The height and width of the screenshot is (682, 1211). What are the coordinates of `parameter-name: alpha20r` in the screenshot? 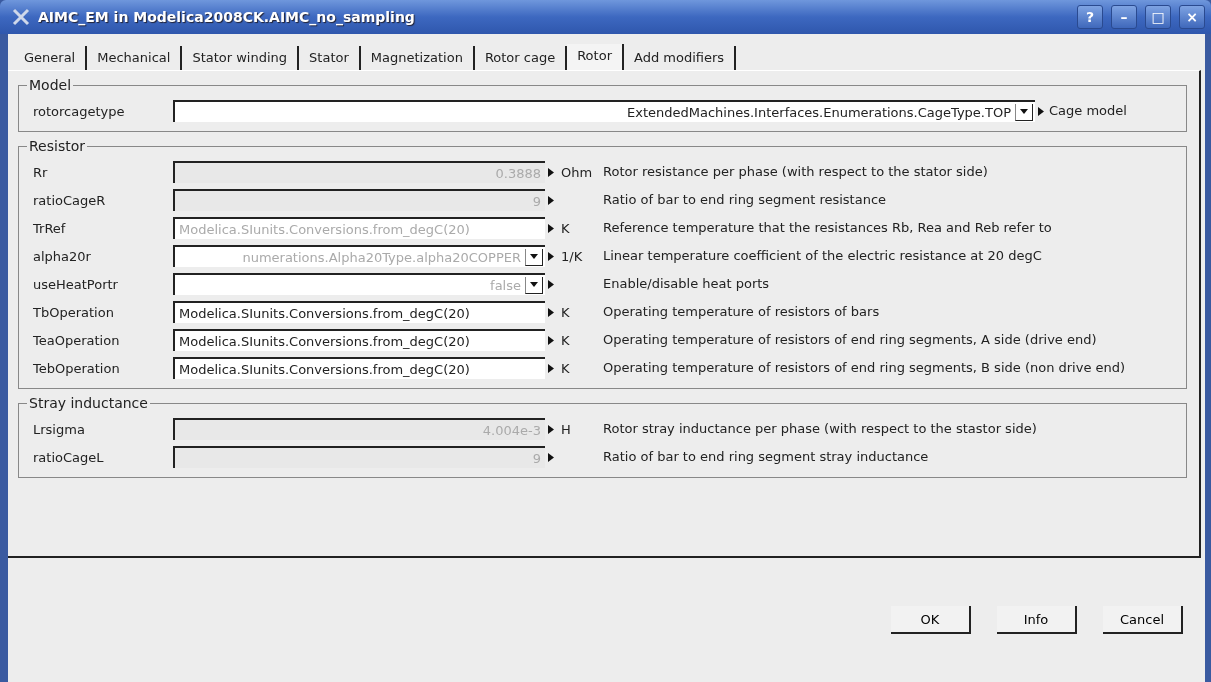 It's located at (62, 256).